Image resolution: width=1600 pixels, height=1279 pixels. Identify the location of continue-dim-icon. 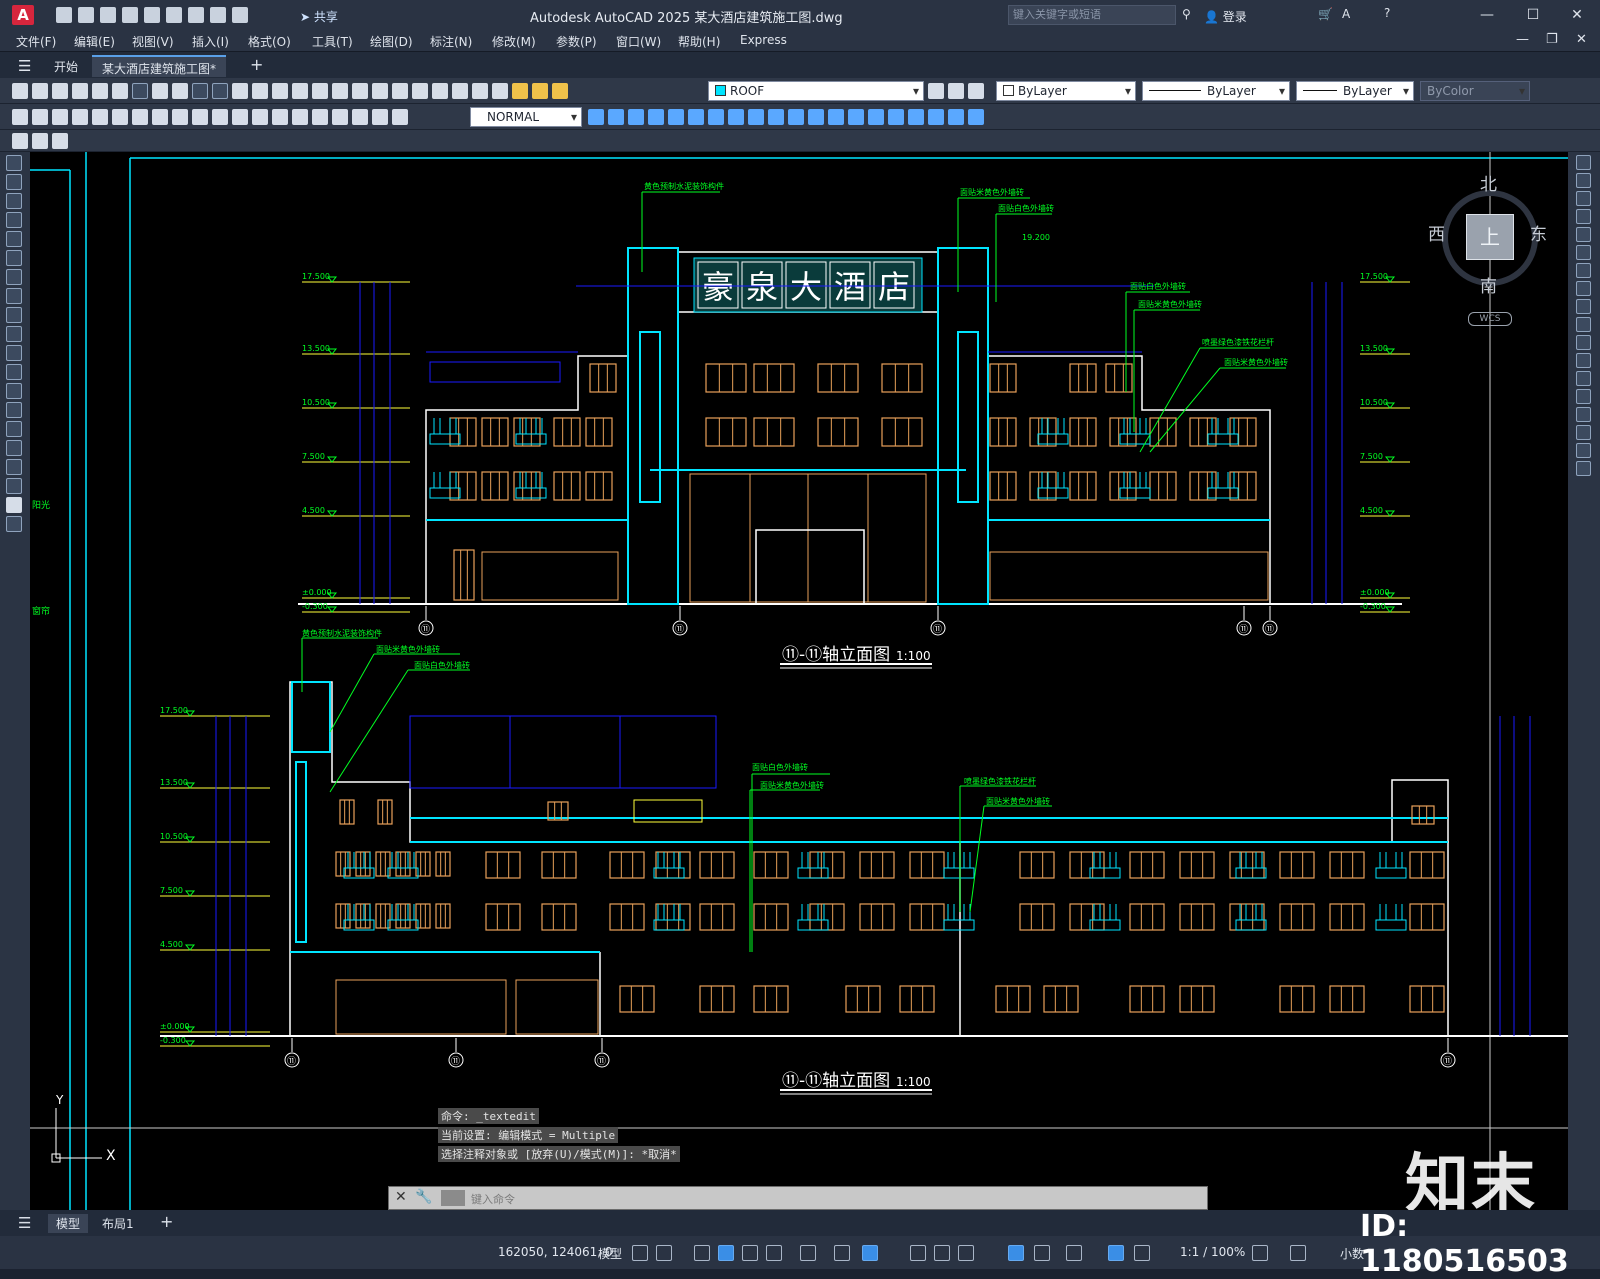
(220, 117).